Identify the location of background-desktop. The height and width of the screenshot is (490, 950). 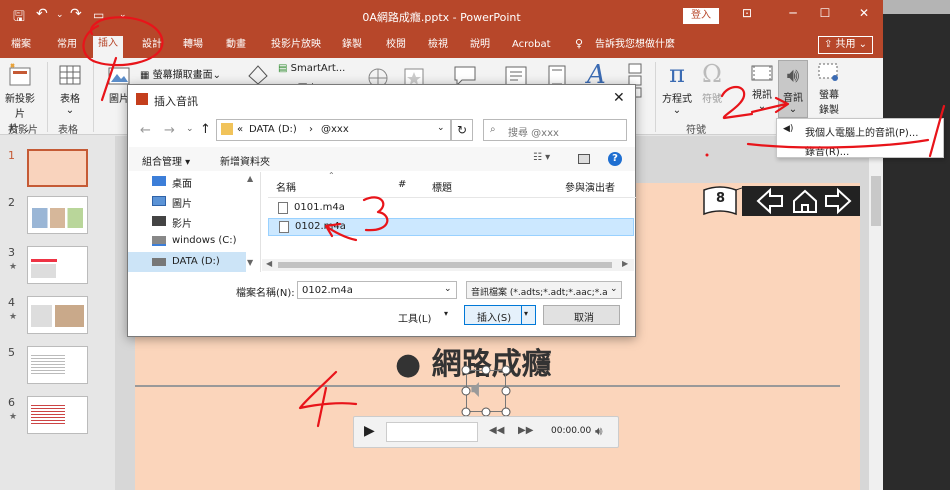
(916, 245).